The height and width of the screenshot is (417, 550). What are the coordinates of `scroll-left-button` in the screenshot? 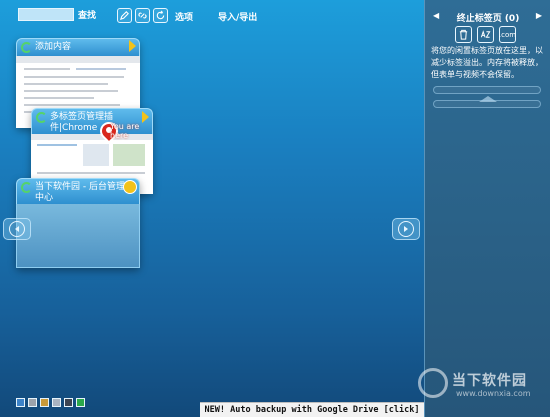 It's located at (17, 229).